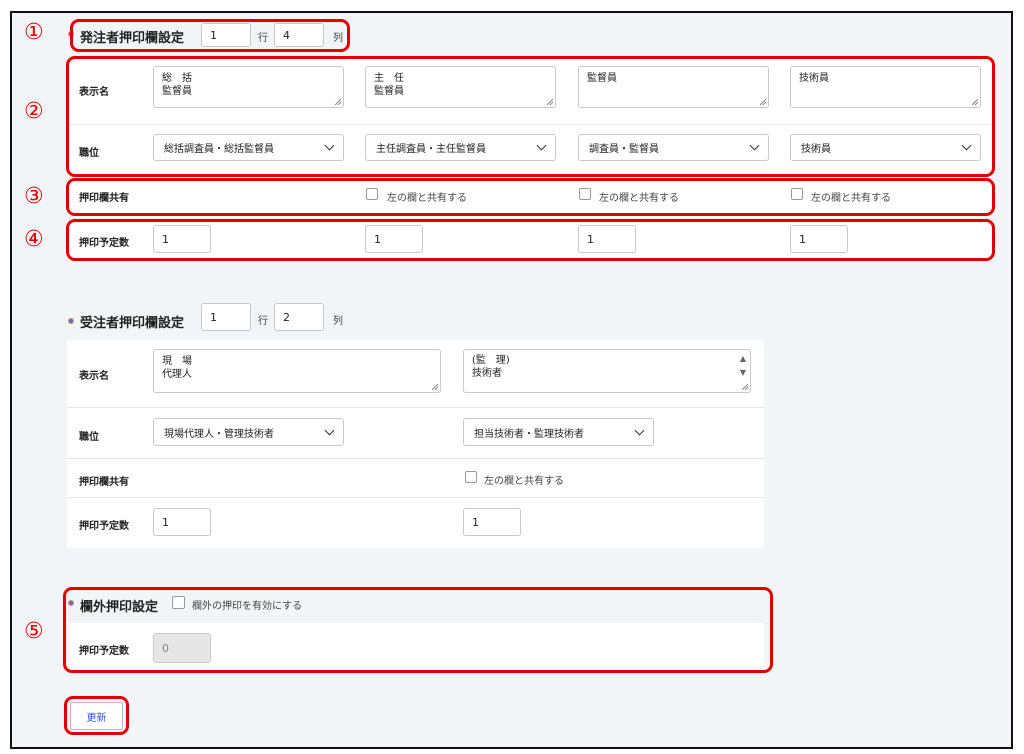  Describe the element at coordinates (34, 631) in the screenshot. I see `marker-5: ⑤` at that location.